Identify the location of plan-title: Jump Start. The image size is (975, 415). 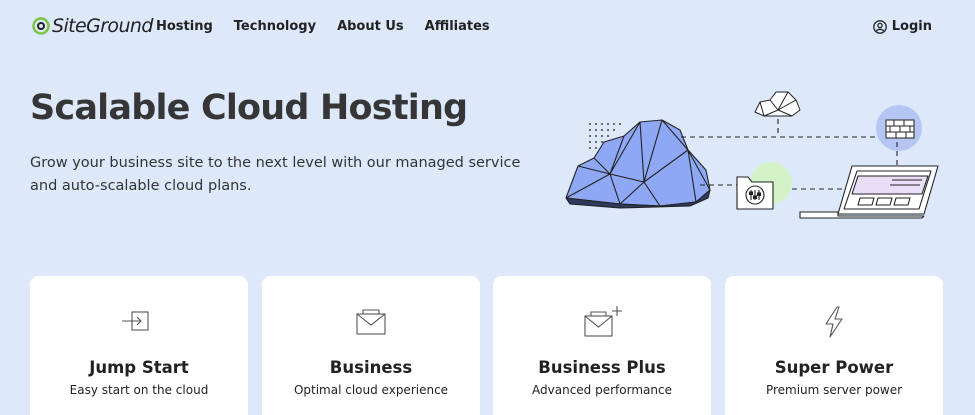
(139, 367).